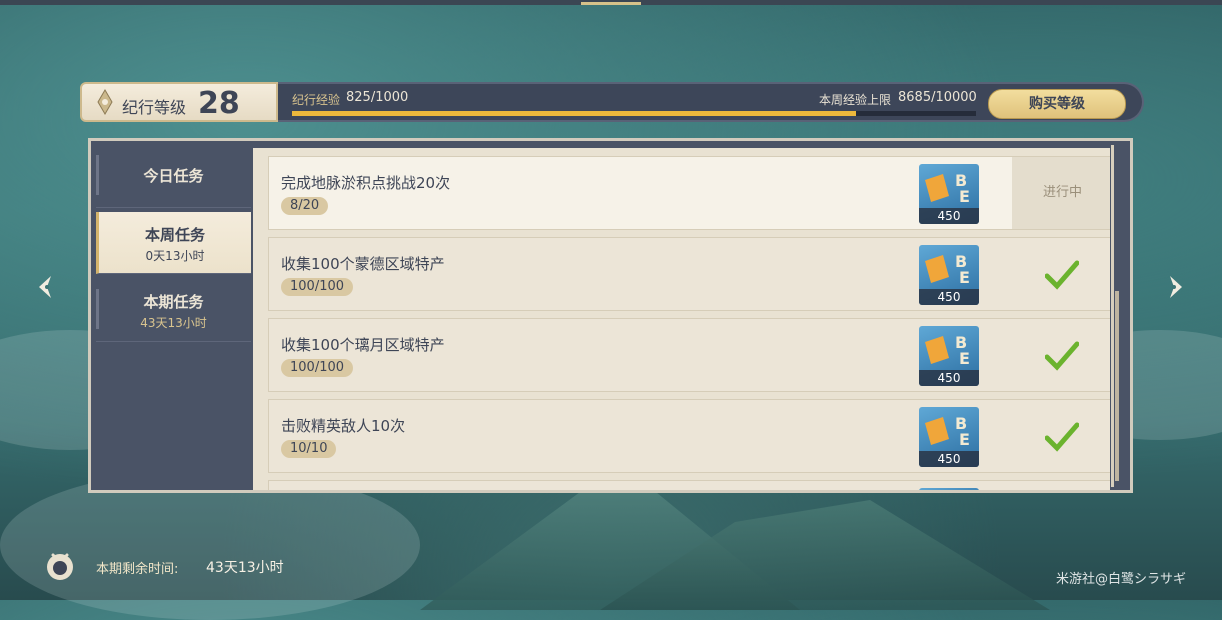  I want to click on tab-label: 本期任务, so click(173, 302).